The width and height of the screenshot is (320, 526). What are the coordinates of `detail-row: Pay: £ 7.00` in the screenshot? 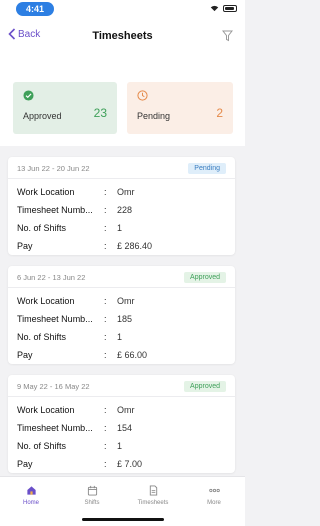 It's located at (121, 464).